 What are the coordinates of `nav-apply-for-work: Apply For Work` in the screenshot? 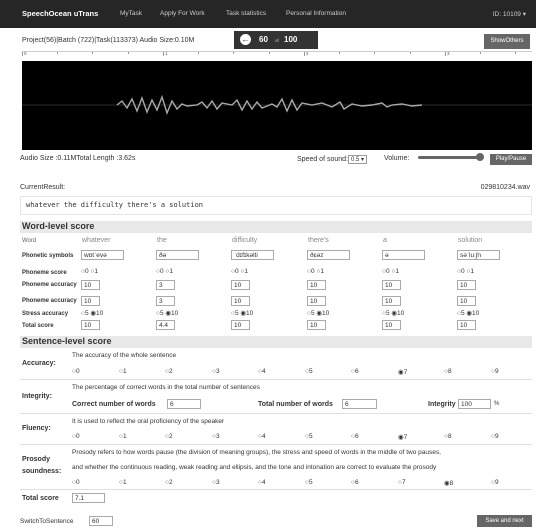 It's located at (182, 13).